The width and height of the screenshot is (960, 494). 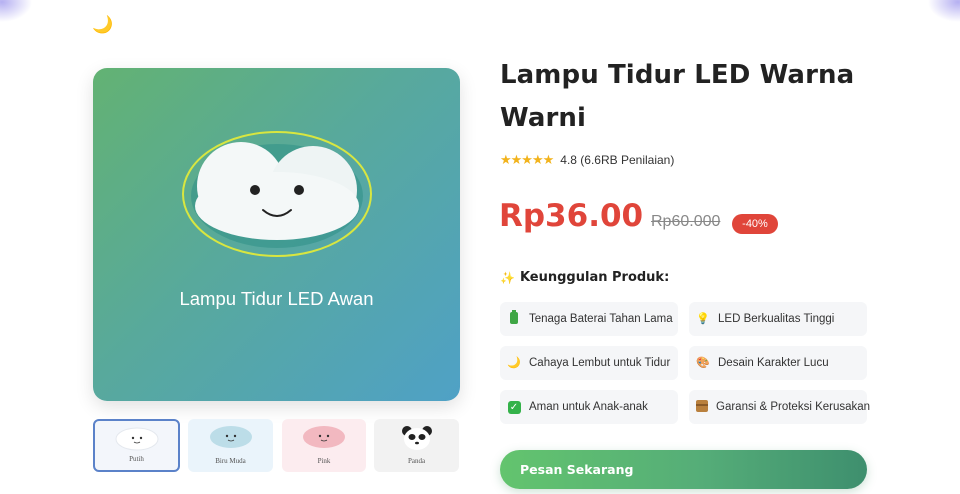 I want to click on box-icon, so click(x=702, y=407).